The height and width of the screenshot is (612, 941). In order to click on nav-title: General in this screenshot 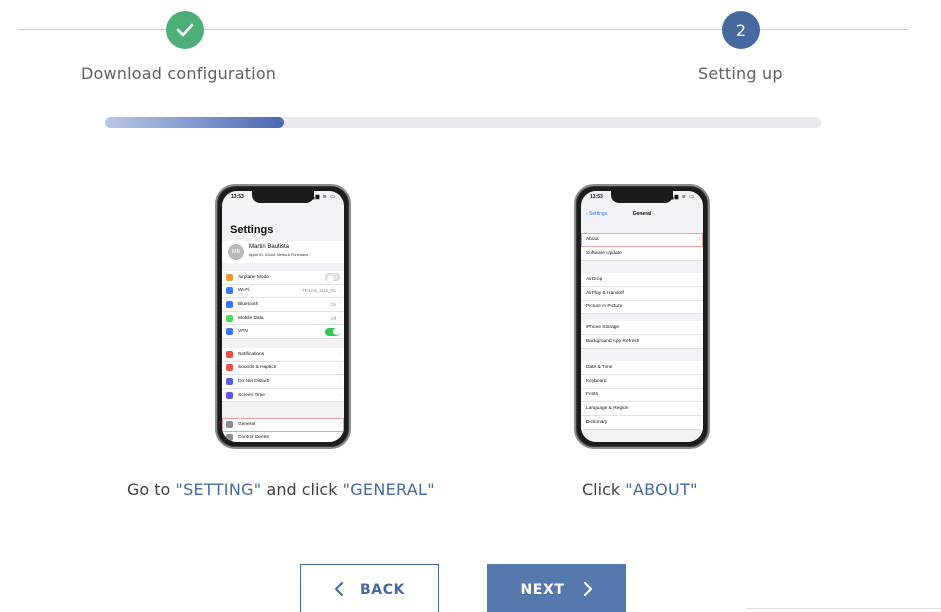, I will do `click(642, 214)`.